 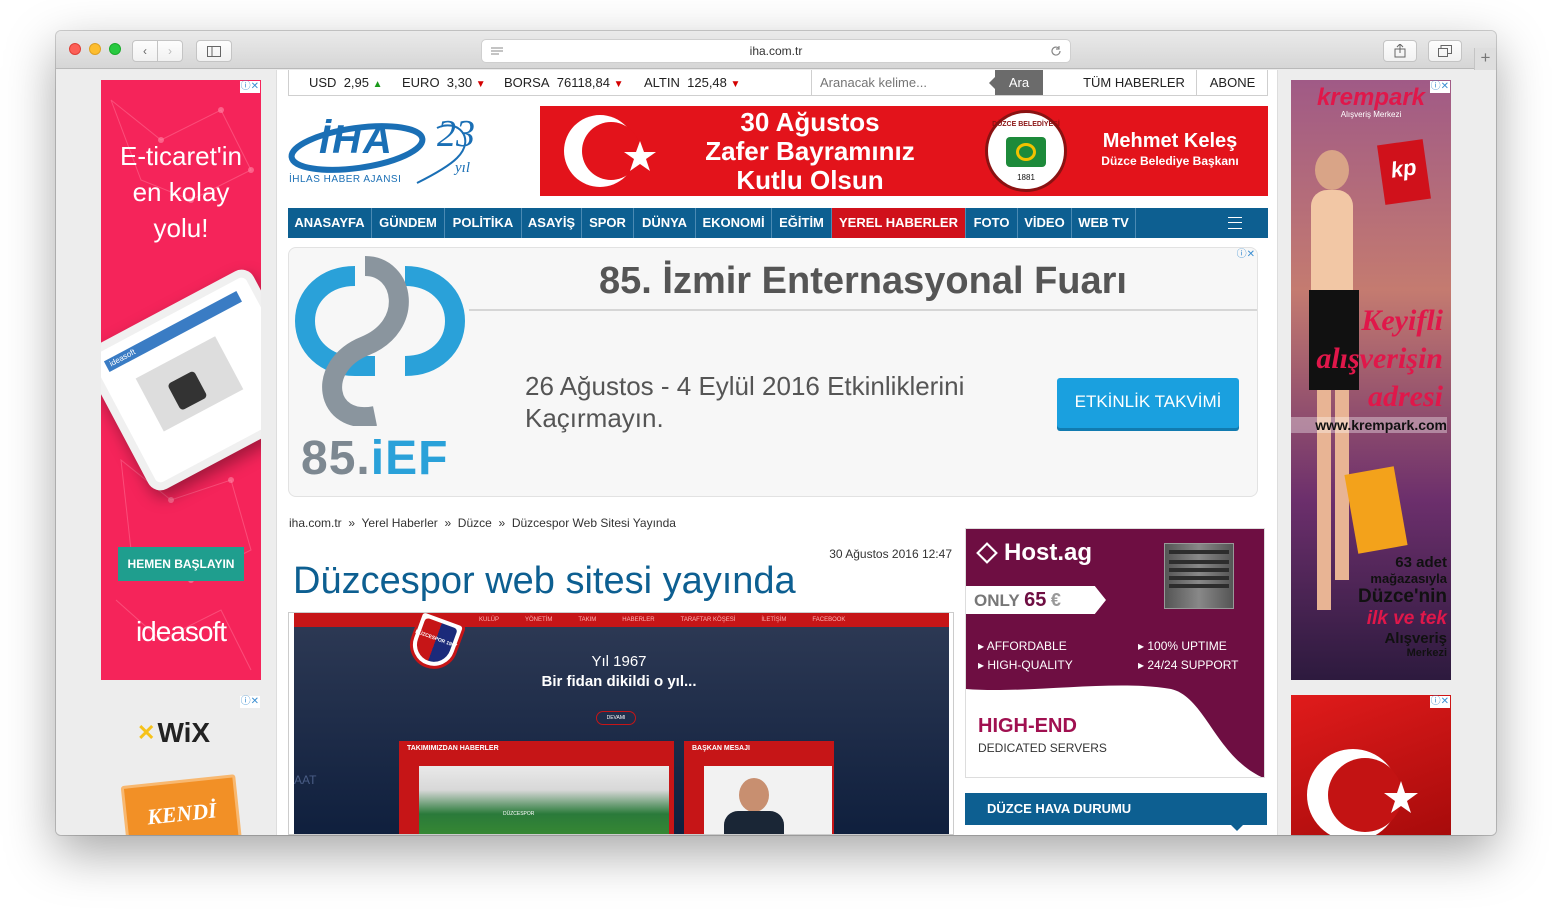 I want to click on share-icon, so click(x=1400, y=51).